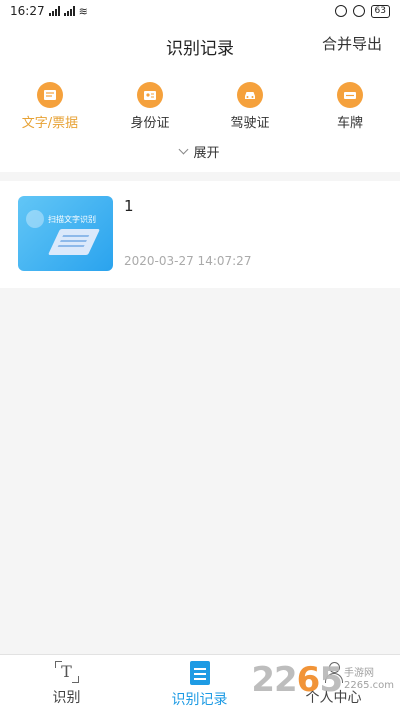  What do you see at coordinates (199, 673) in the screenshot?
I see `records-icon` at bounding box center [199, 673].